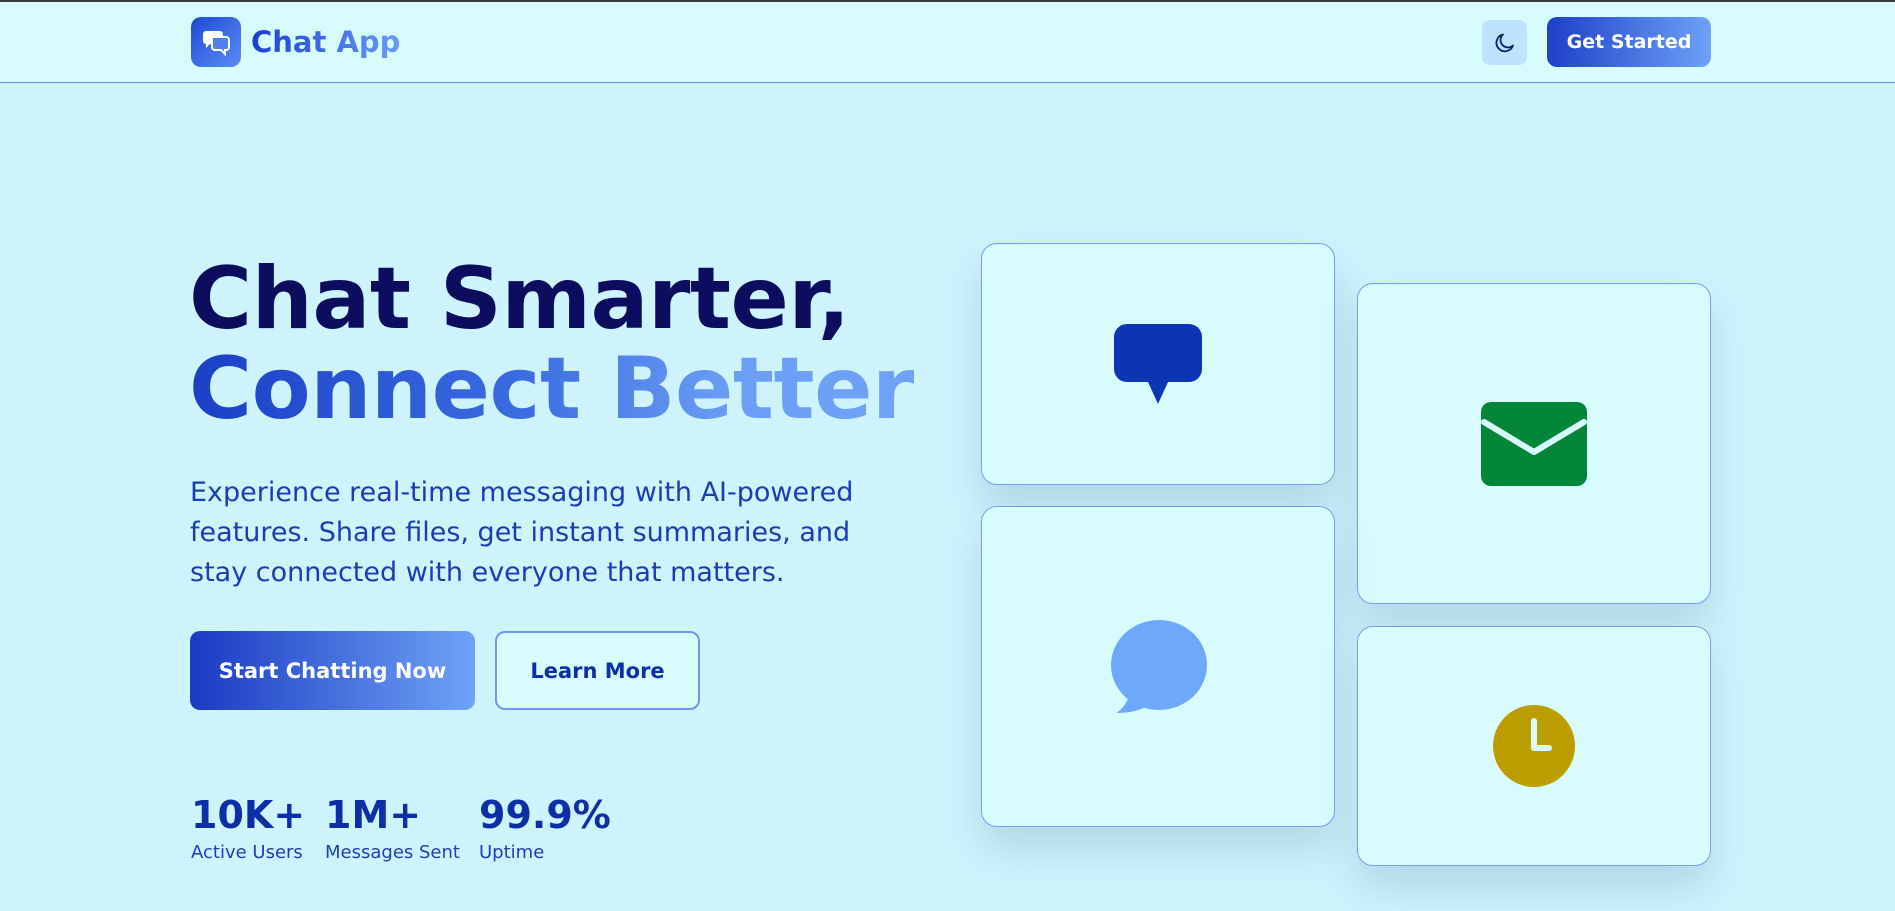 Image resolution: width=1895 pixels, height=911 pixels. What do you see at coordinates (597, 670) in the screenshot?
I see `learn-more-button: Learn More` at bounding box center [597, 670].